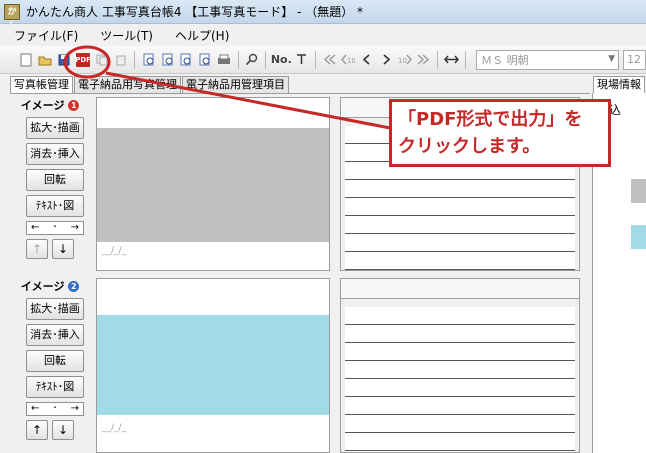  Describe the element at coordinates (424, 60) in the screenshot. I see `last-page-icon` at that location.